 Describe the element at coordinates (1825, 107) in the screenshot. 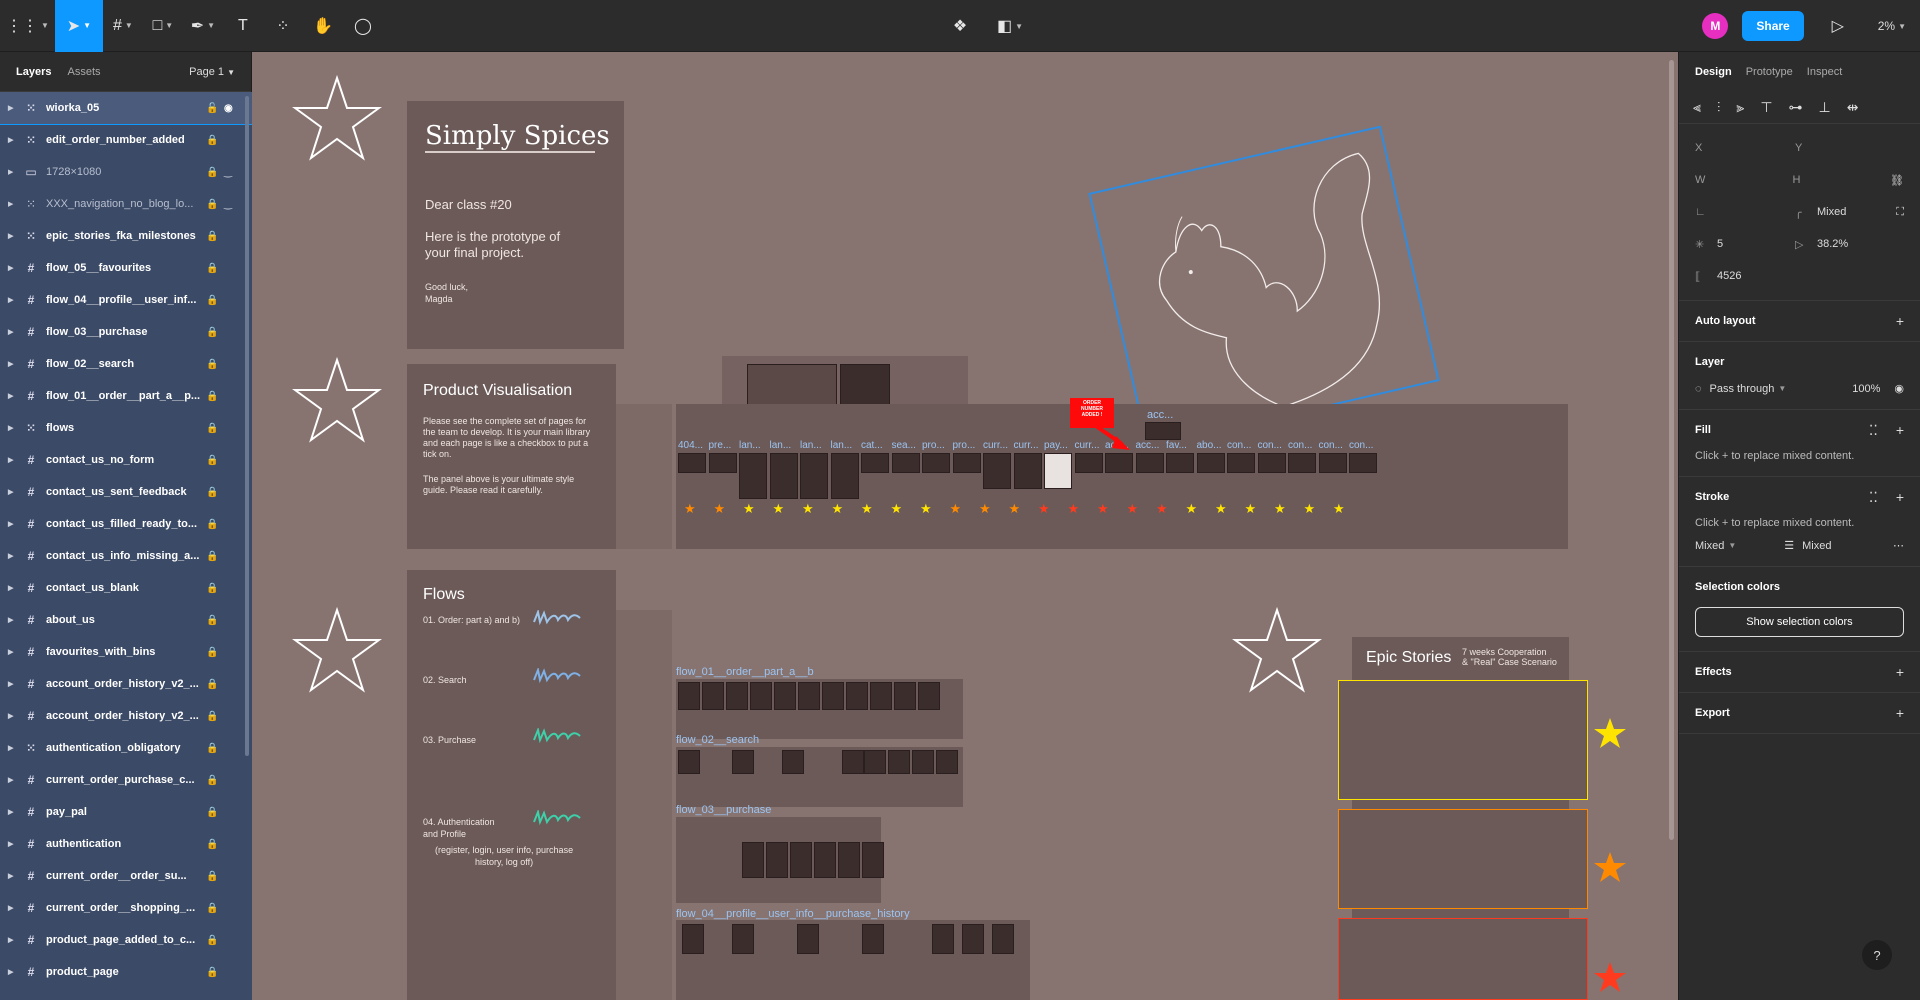

I see `align-bottom-icon: ⊥` at that location.